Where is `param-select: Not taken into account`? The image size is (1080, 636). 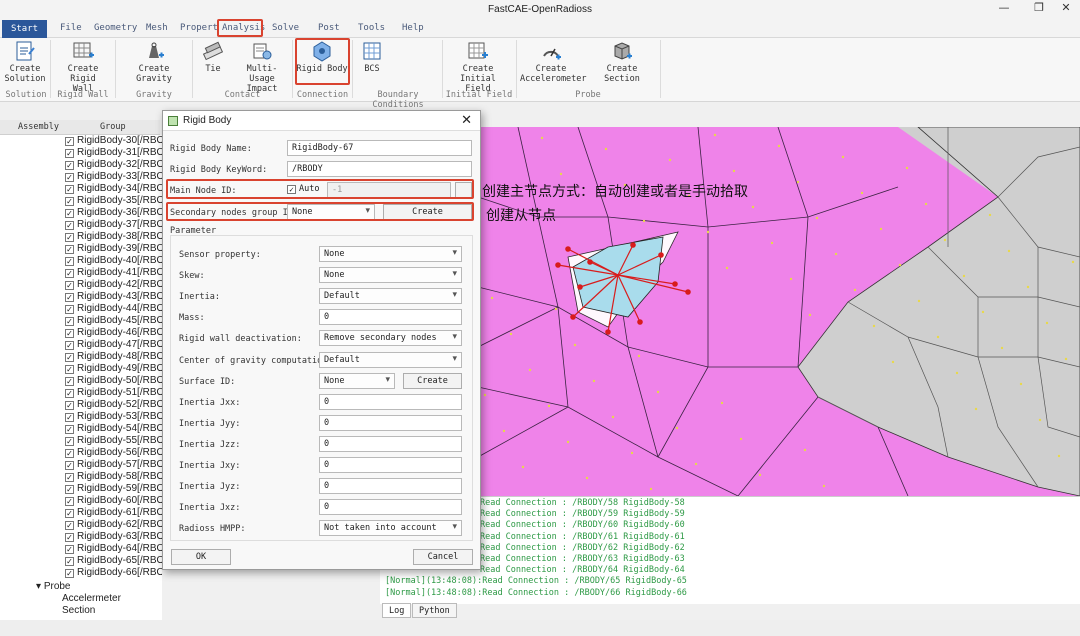
param-select: Not taken into account is located at coordinates (390, 528).